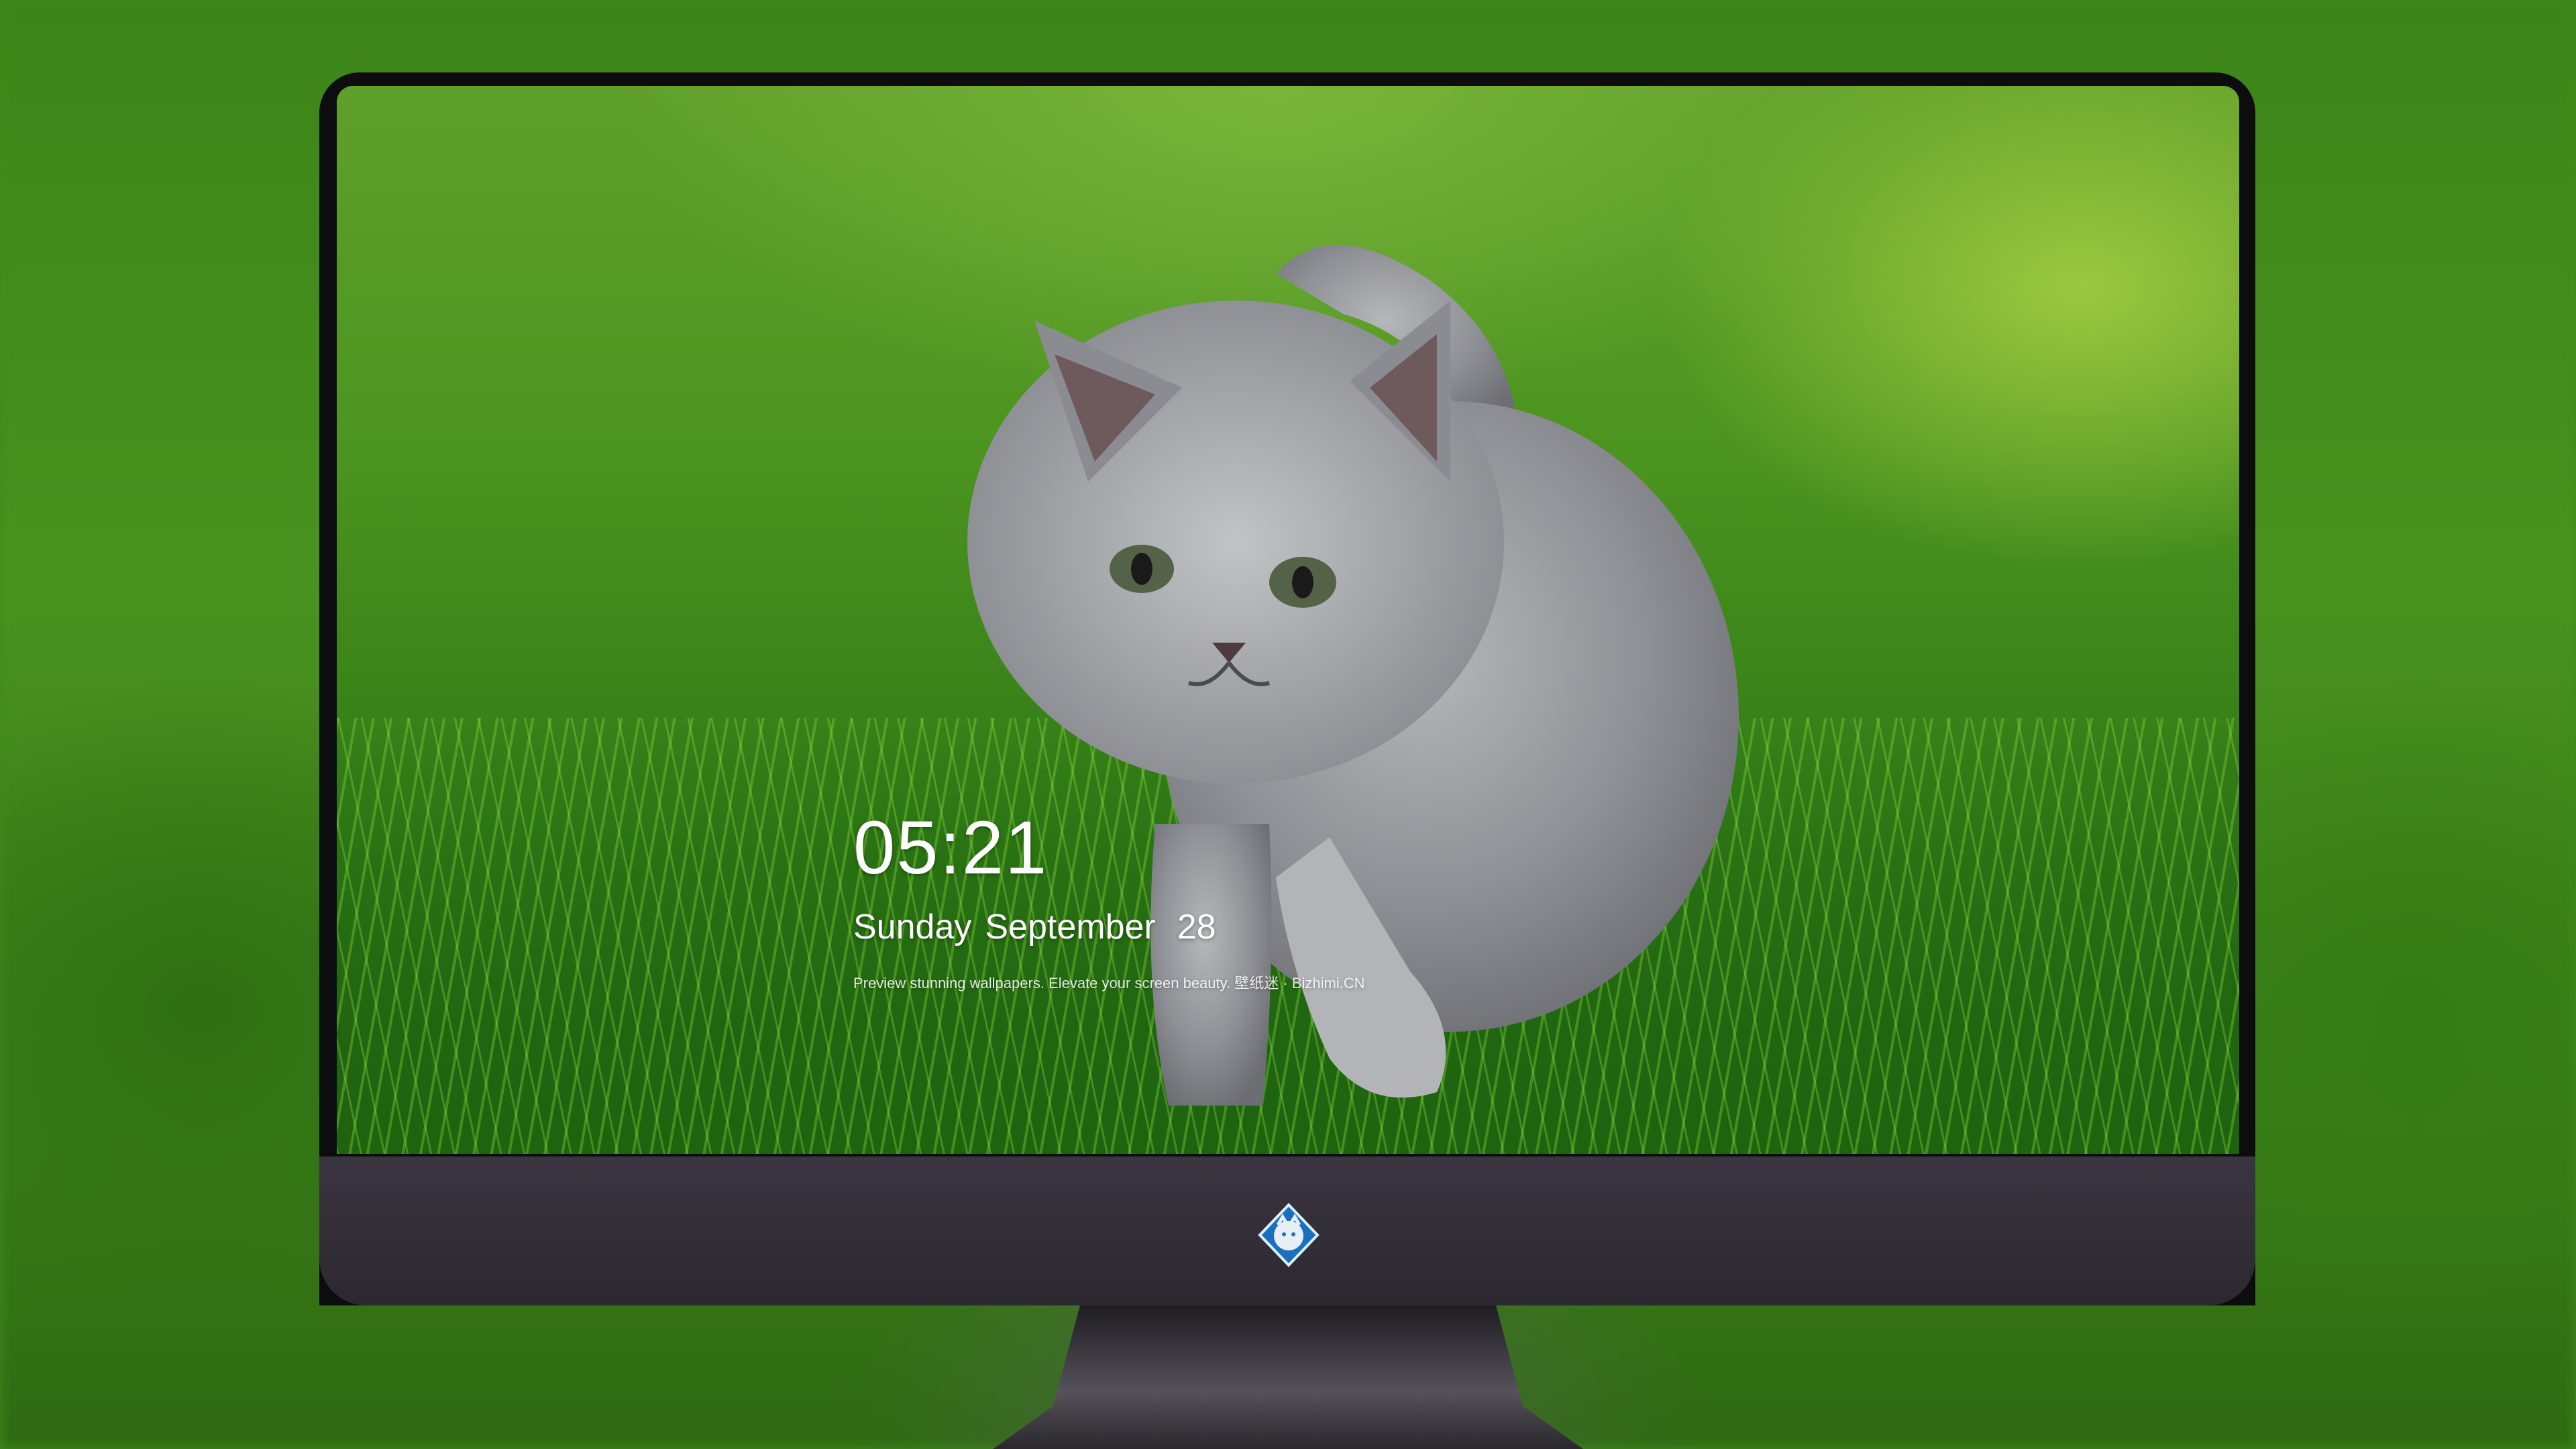 The image size is (2576, 1449). Describe the element at coordinates (951, 848) in the screenshot. I see `time-display: 05:21` at that location.